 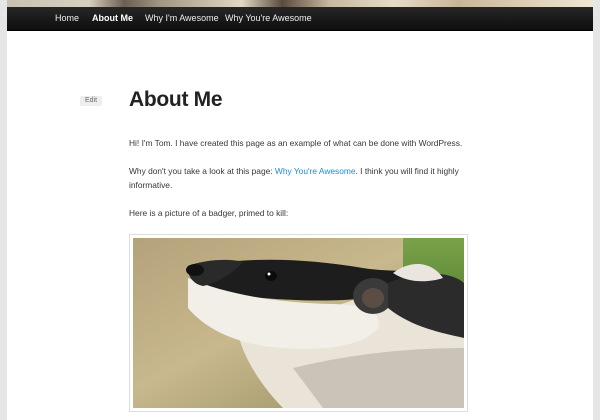 What do you see at coordinates (67, 18) in the screenshot?
I see `nav-item-home: Home` at bounding box center [67, 18].